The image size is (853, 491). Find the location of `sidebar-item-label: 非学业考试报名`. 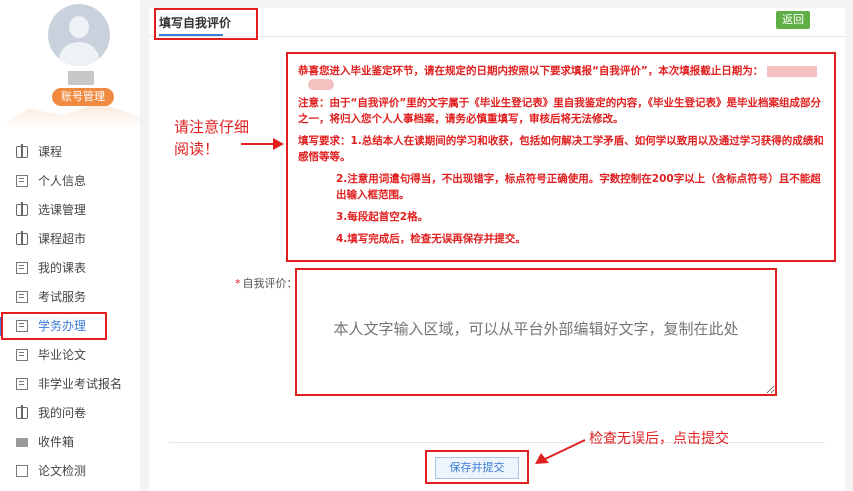

sidebar-item-label: 非学业考试报名 is located at coordinates (80, 384).